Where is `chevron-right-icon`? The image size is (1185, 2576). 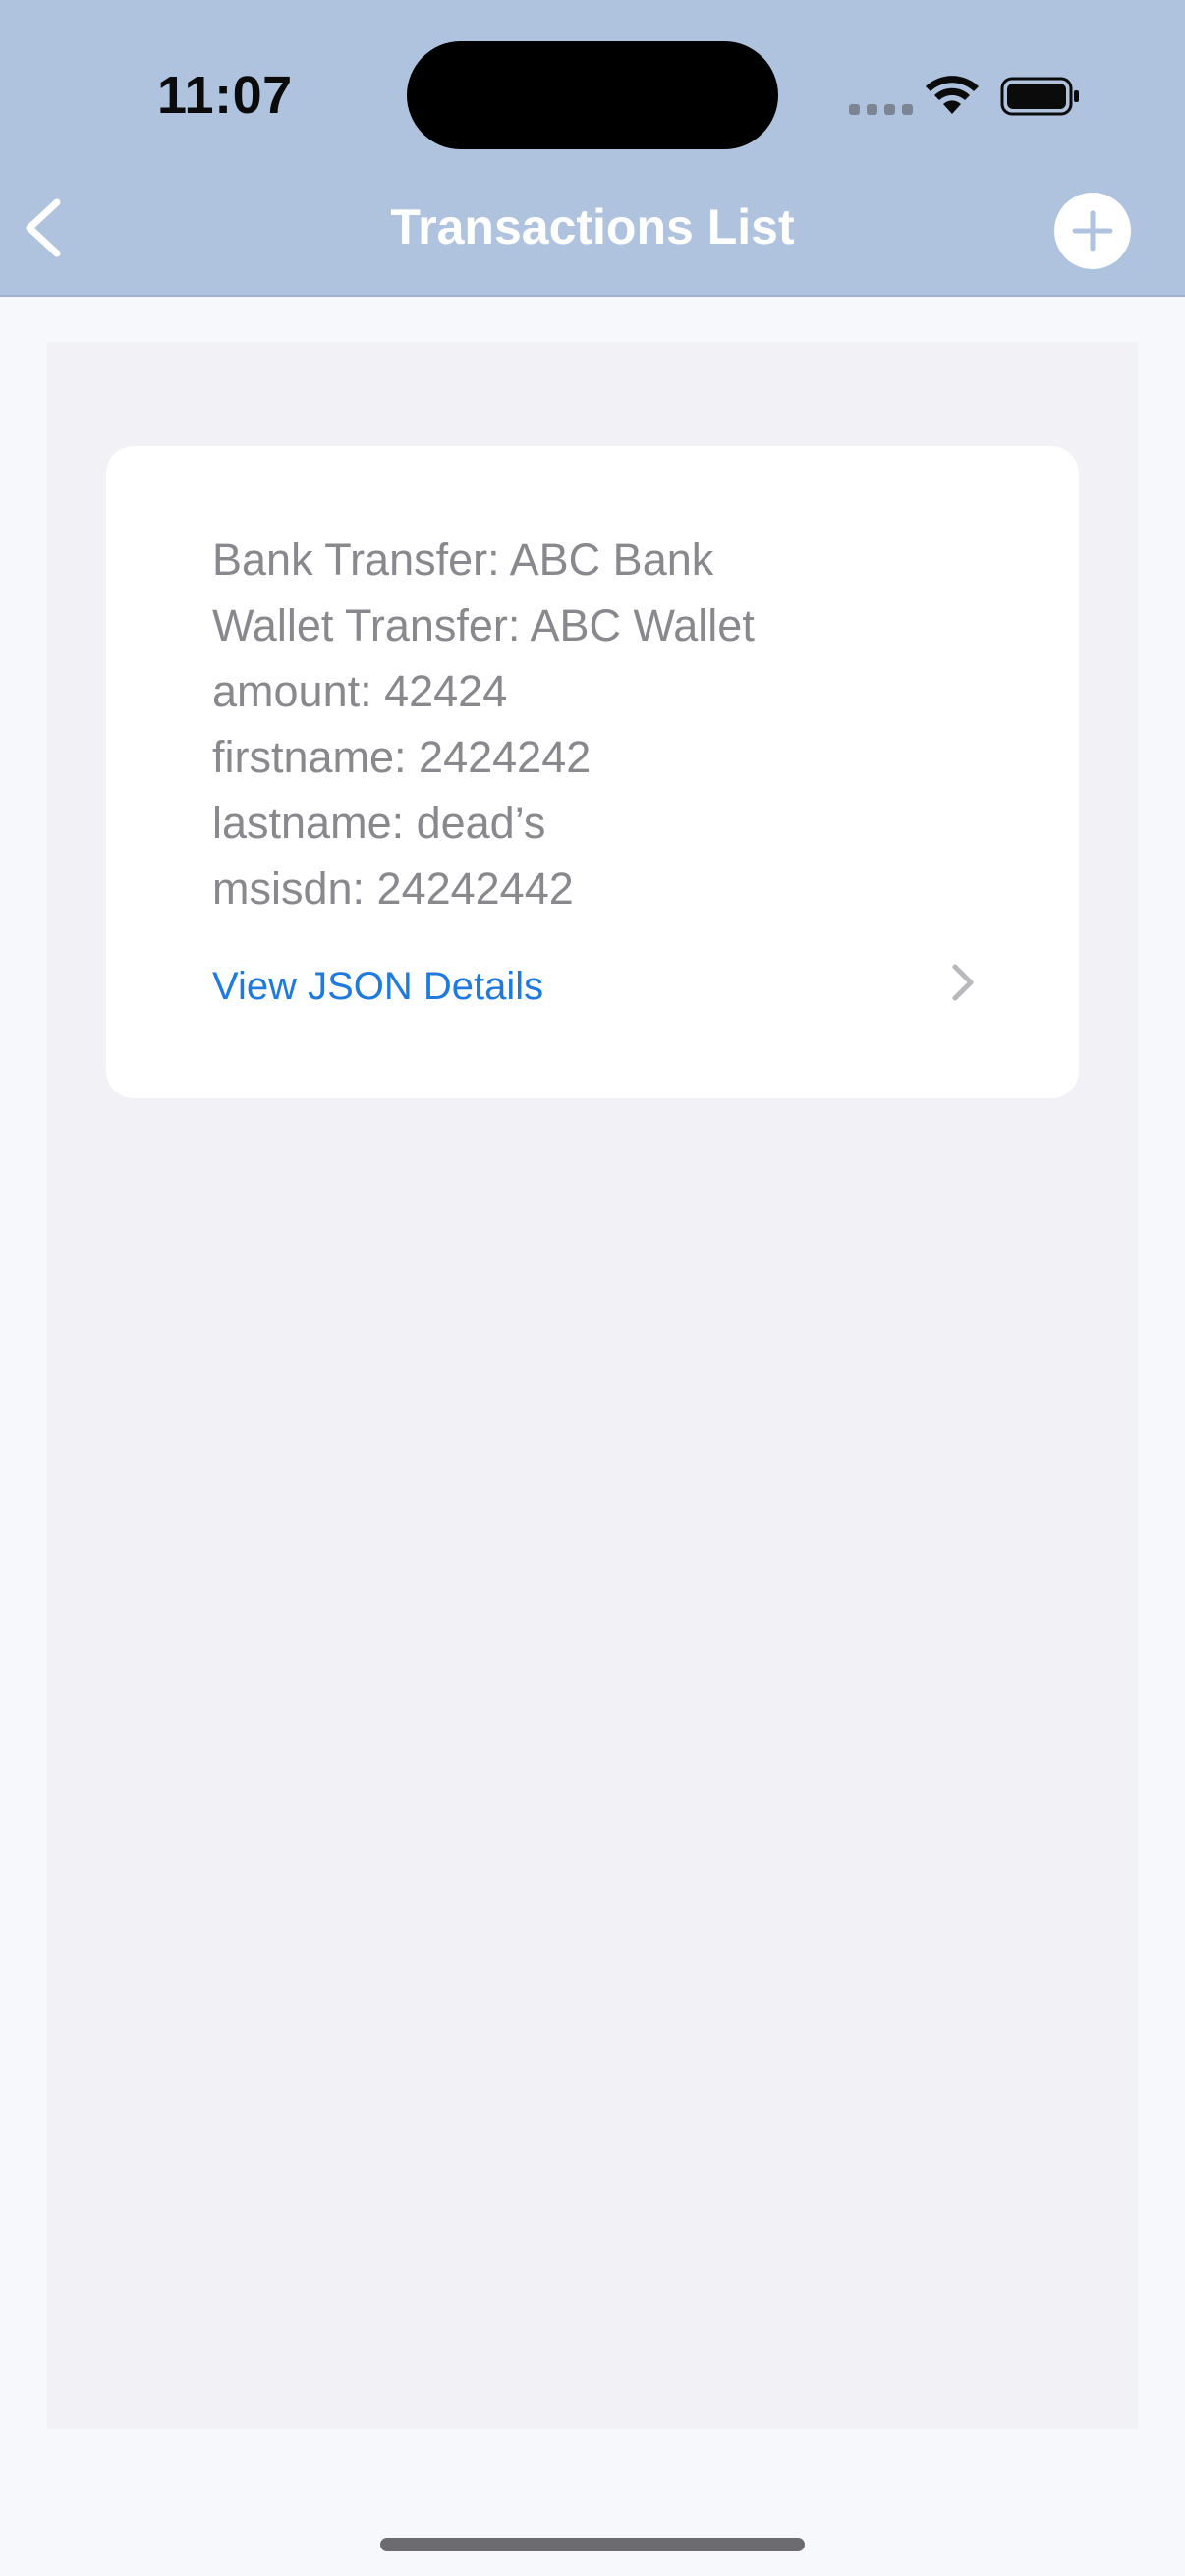
chevron-right-icon is located at coordinates (962, 982).